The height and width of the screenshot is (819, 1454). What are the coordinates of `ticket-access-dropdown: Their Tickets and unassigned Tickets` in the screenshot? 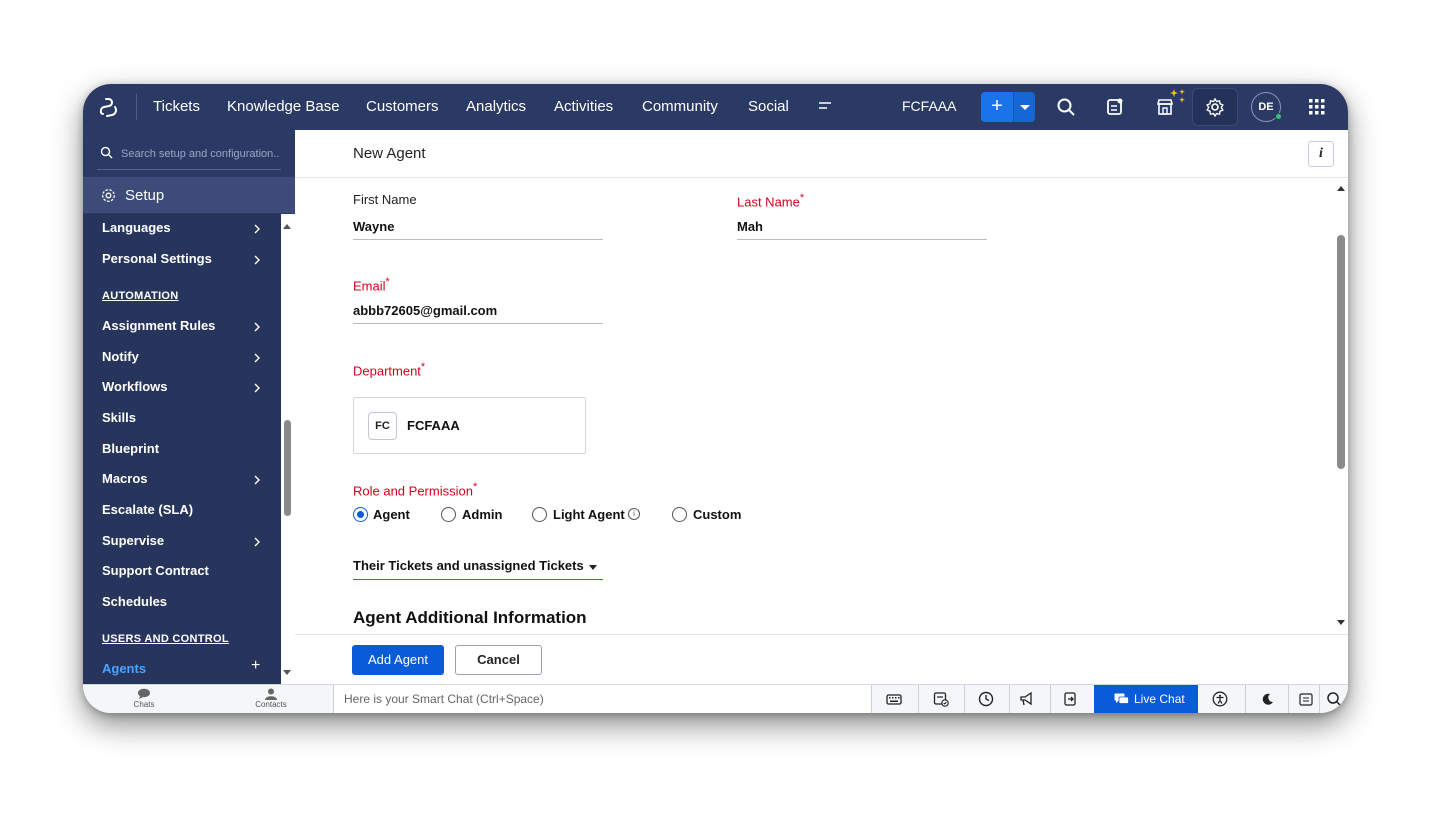 It's located at (478, 567).